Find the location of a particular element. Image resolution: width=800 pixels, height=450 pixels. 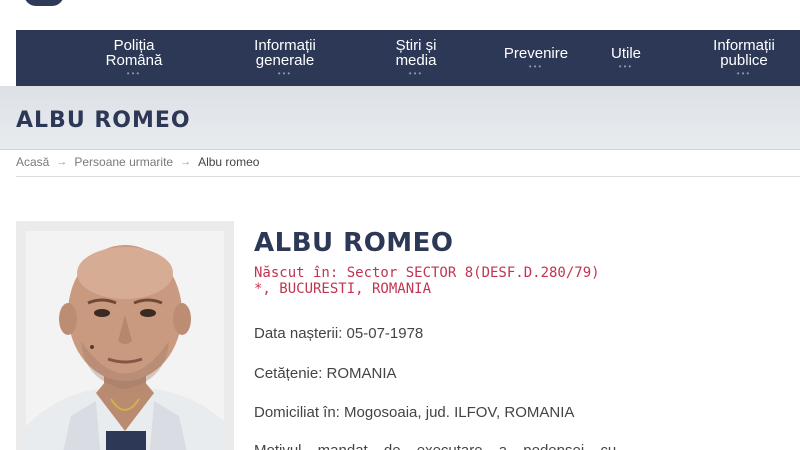

nav-label: Utile is located at coordinates (625, 53).